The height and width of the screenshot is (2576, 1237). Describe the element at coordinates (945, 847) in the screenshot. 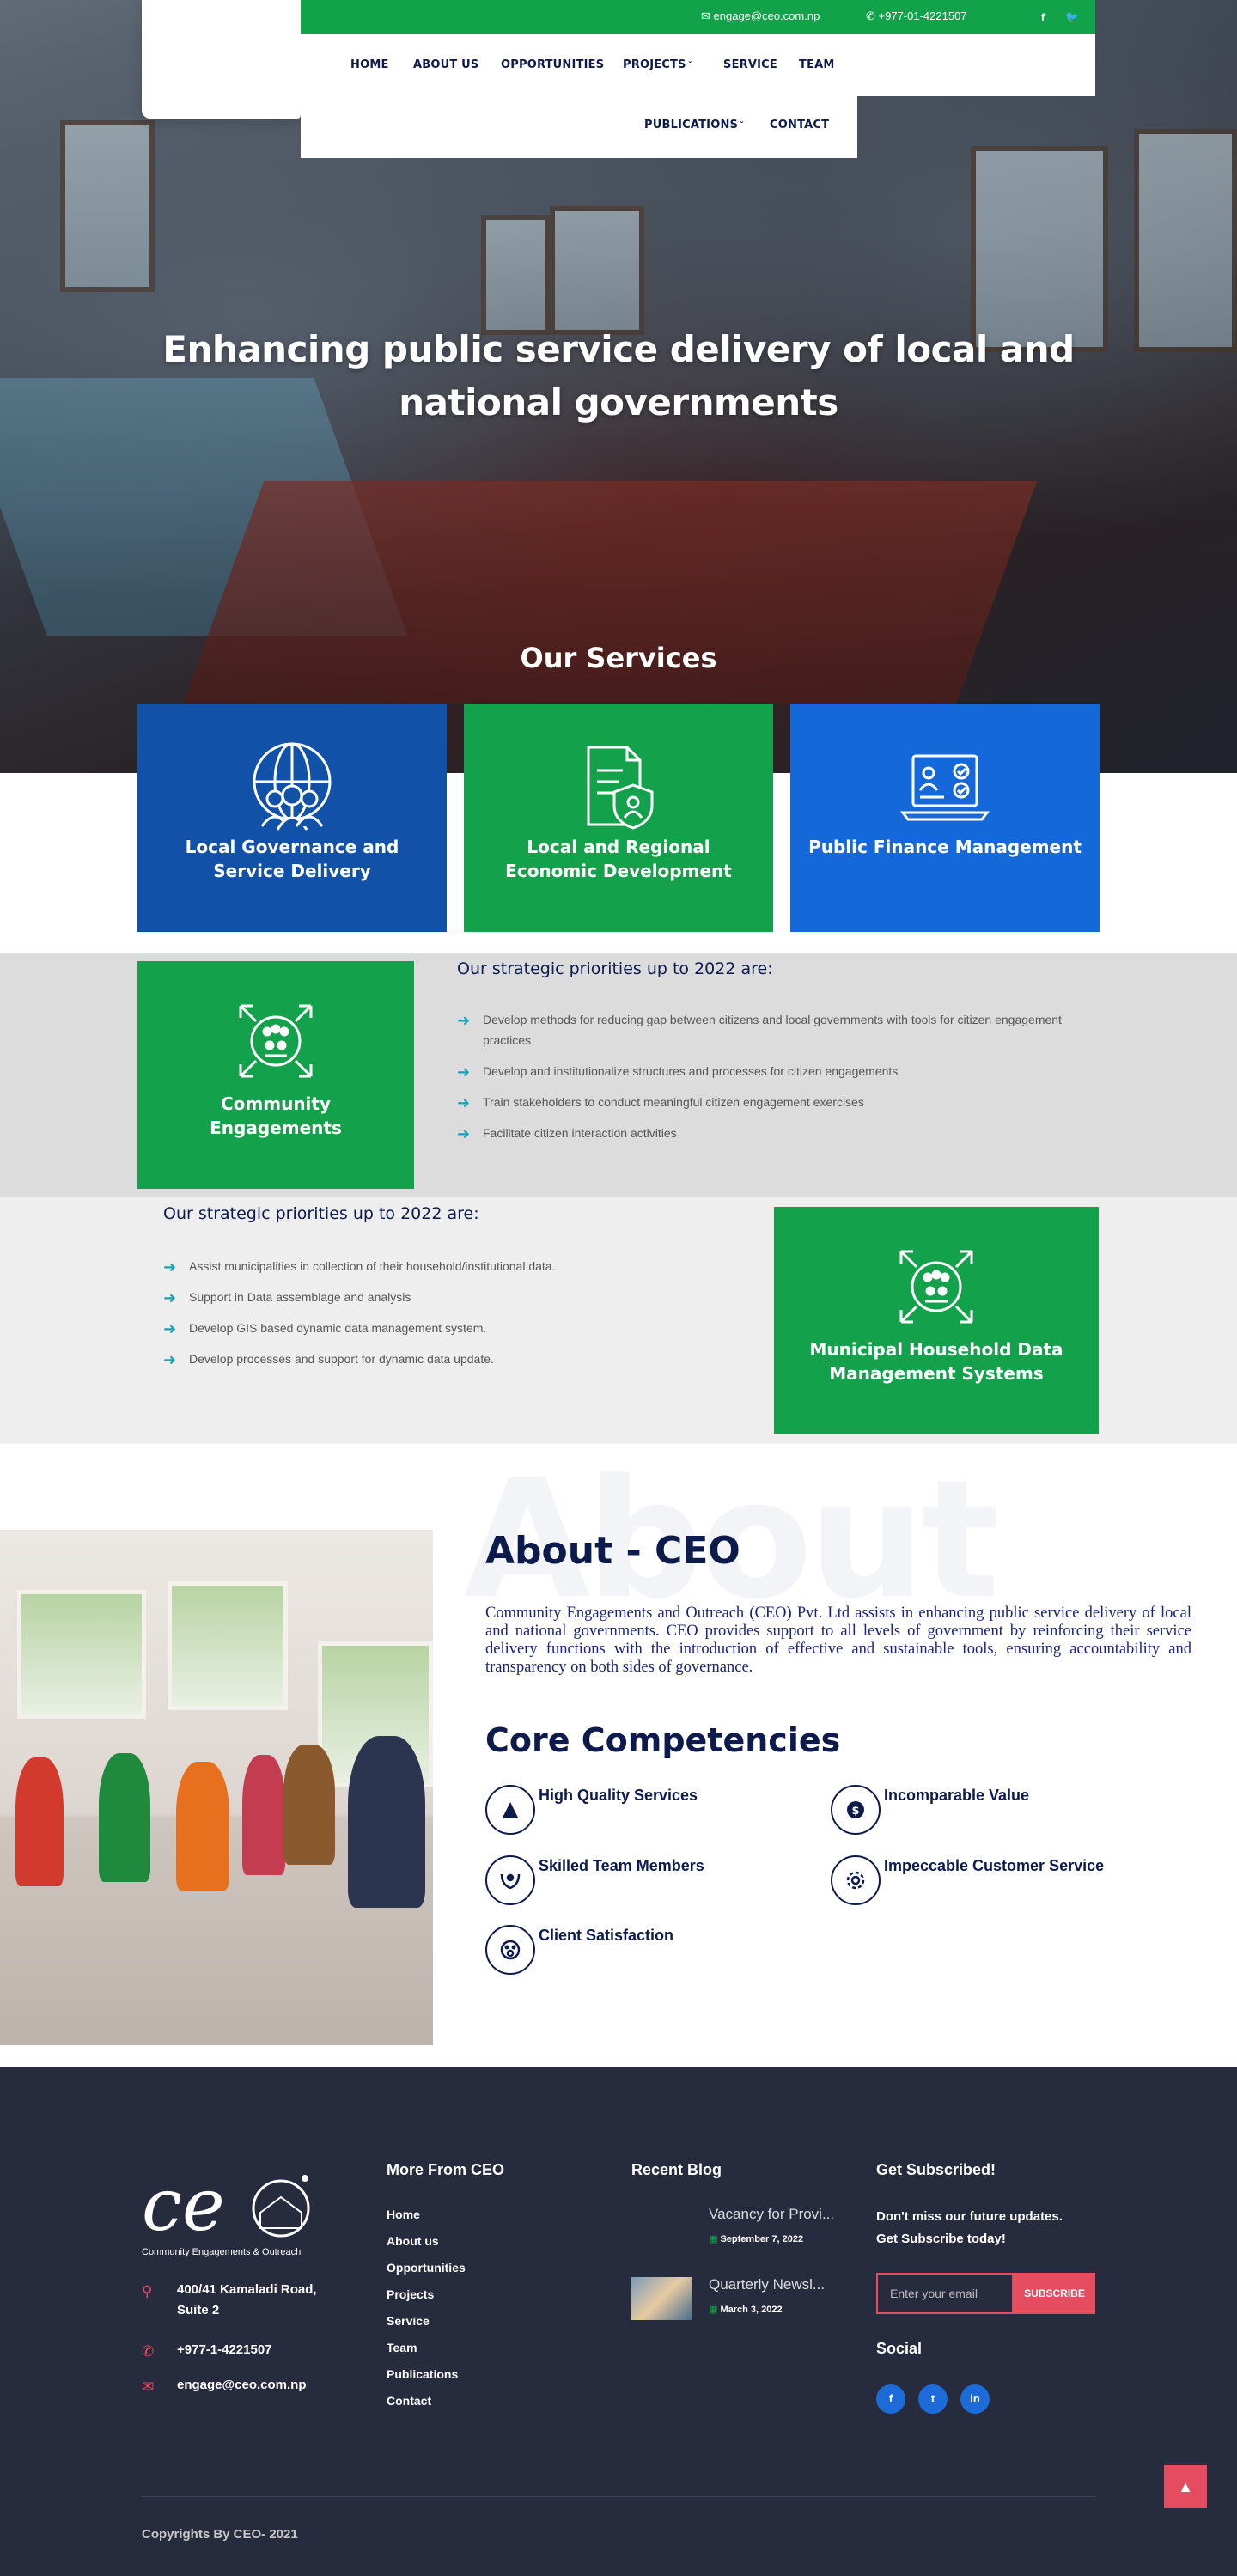

I see `service-card-label: Public Finance Management` at that location.